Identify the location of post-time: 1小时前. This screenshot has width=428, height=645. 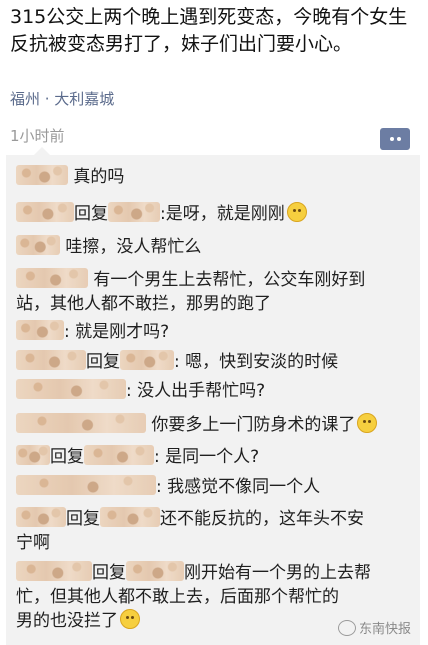
(37, 136).